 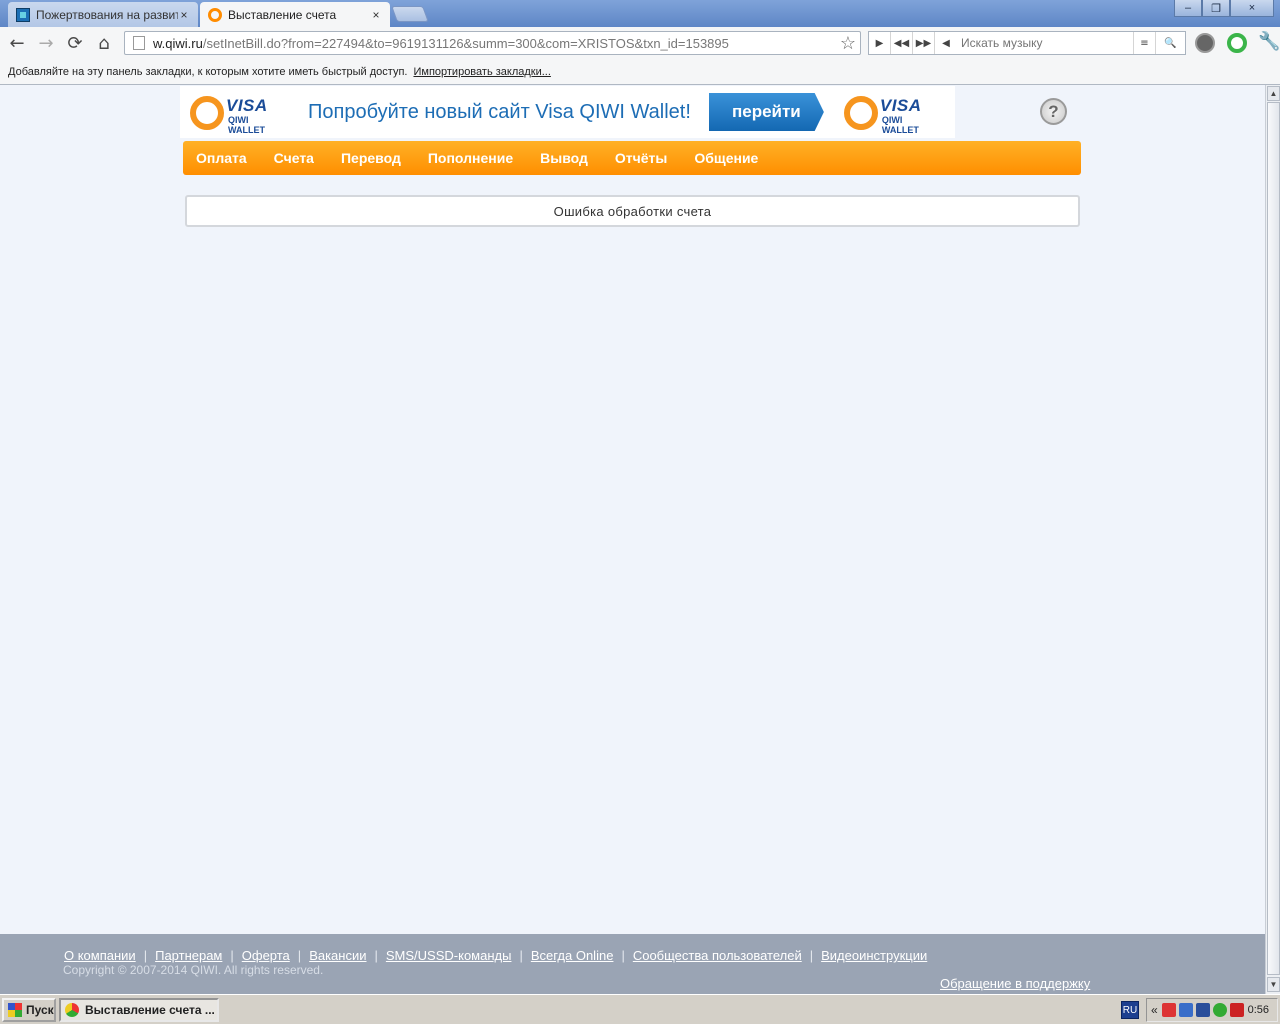 I want to click on footer-link-offer: Оферта, so click(x=266, y=955).